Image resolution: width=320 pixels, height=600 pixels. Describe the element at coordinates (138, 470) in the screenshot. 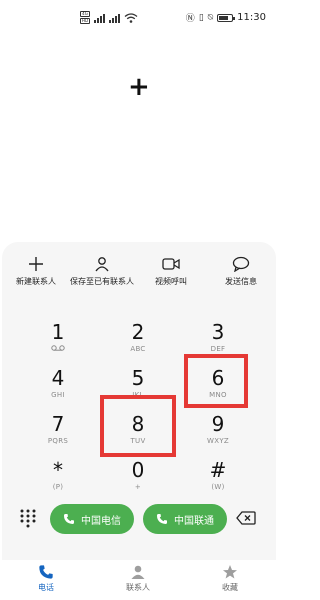

I see `key-digit: 0` at that location.